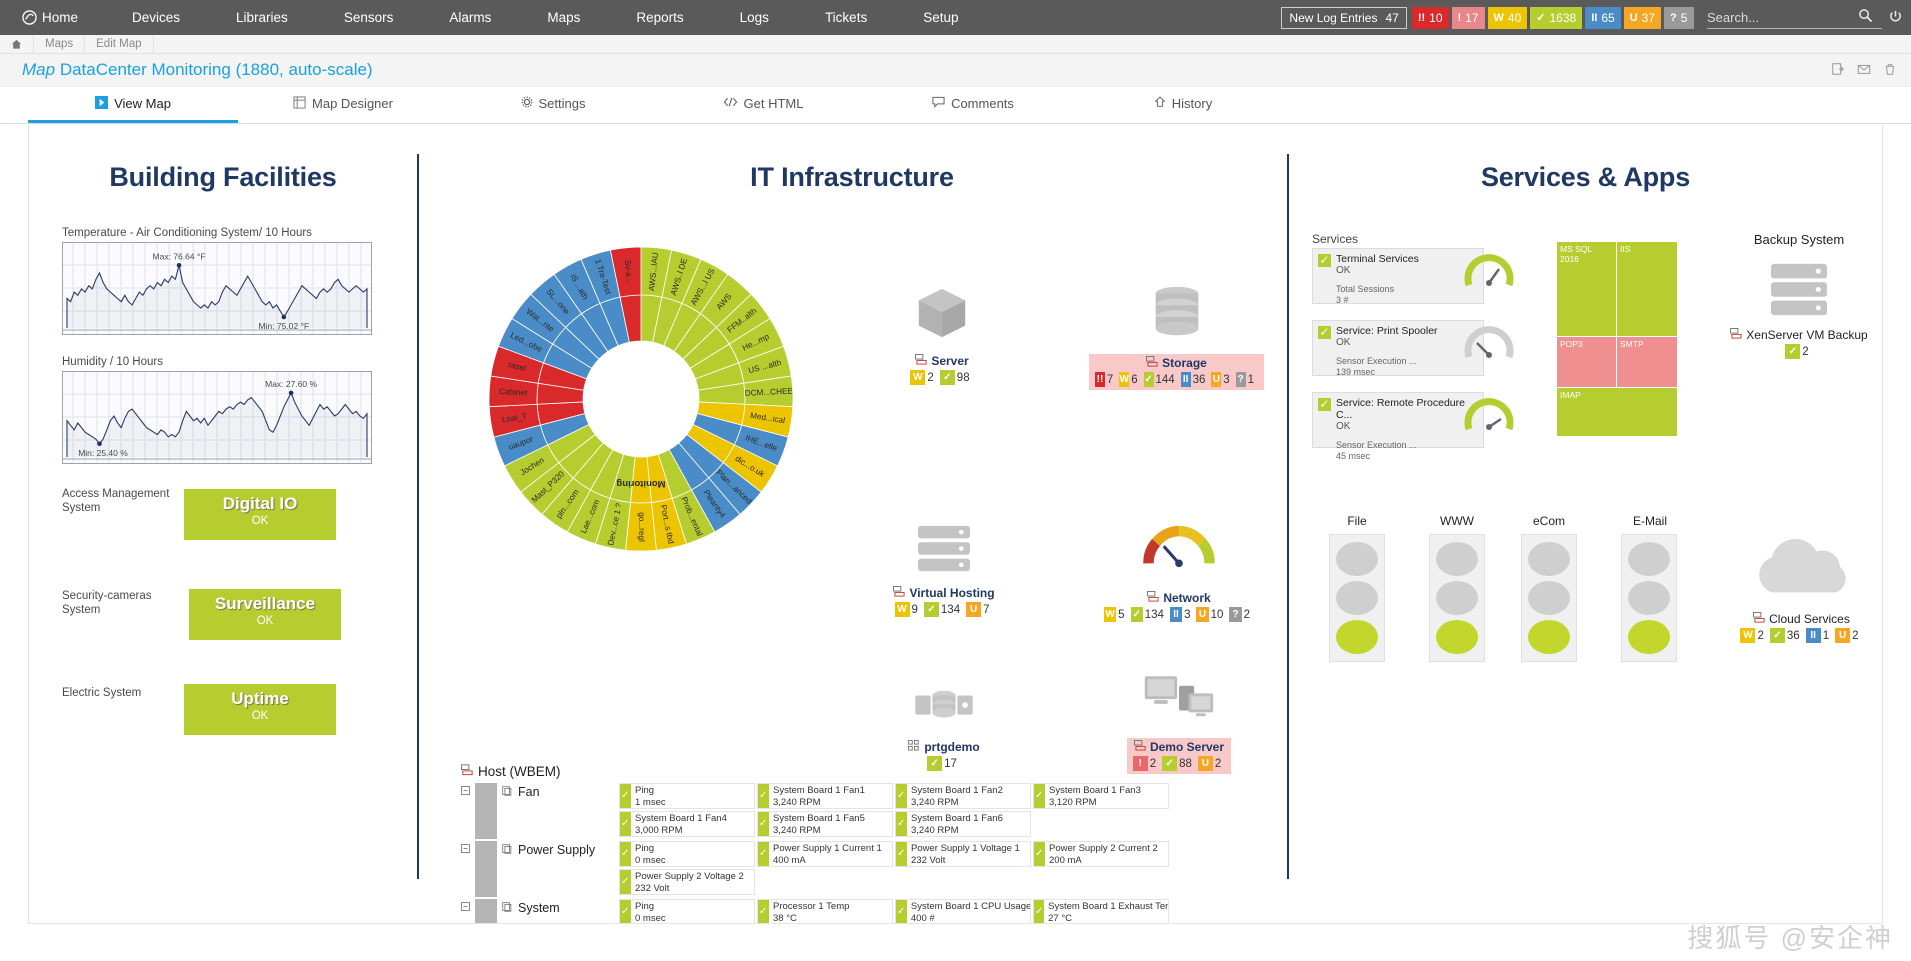  I want to click on backup-device-node: XenServer VM Backup ✓ 2, so click(1799, 310).